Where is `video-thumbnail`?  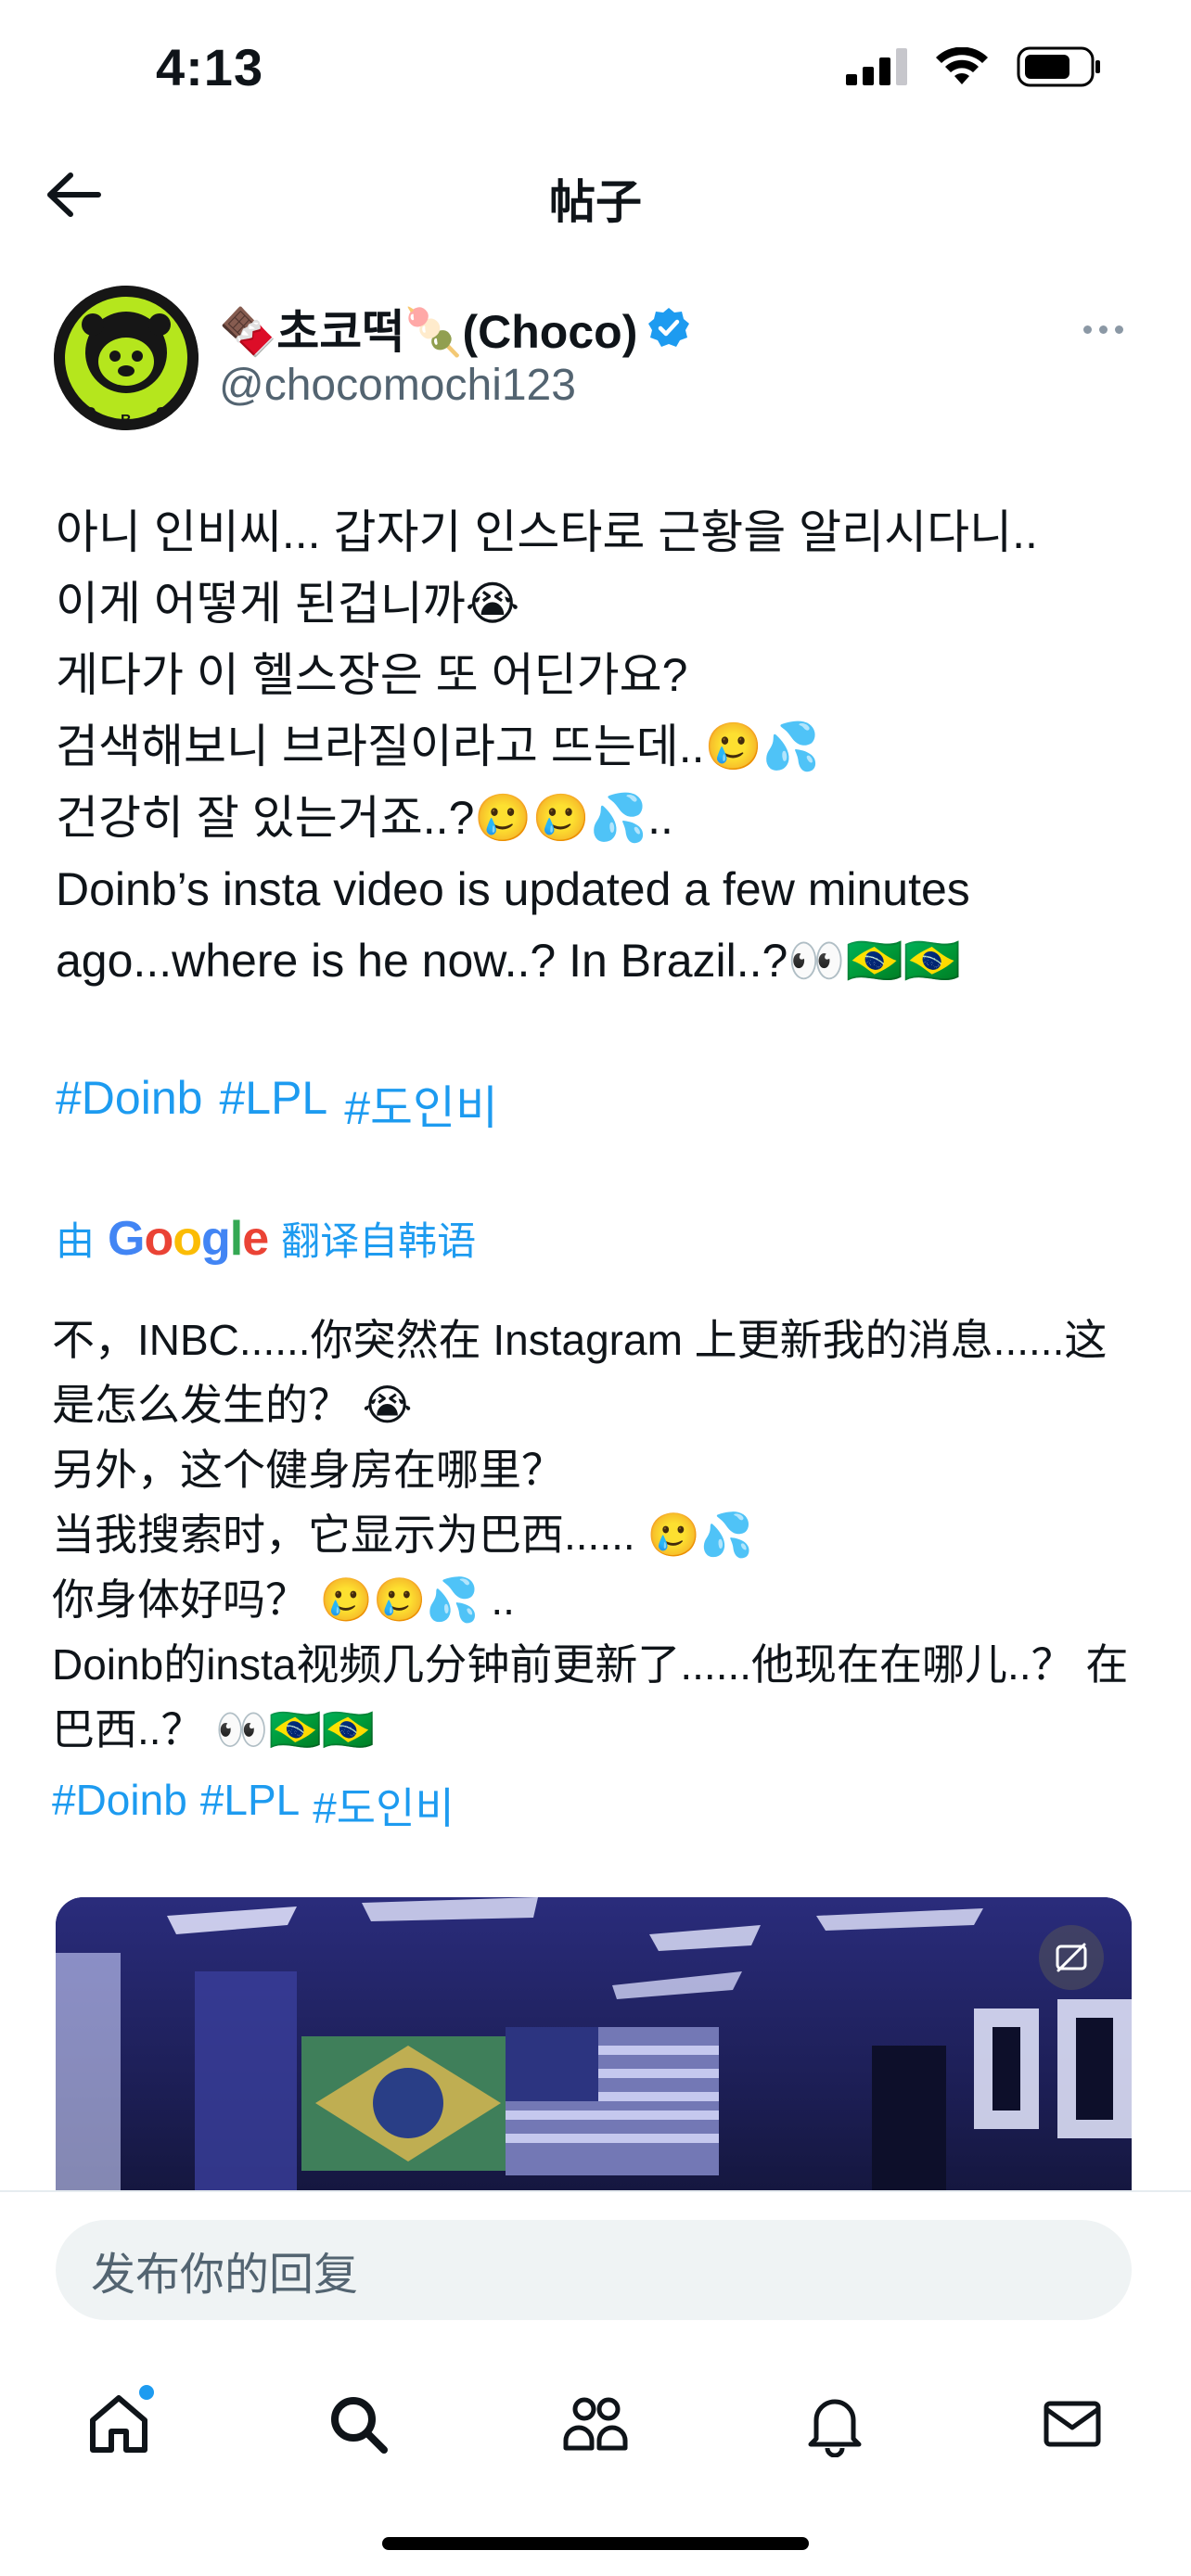
video-thumbnail is located at coordinates (594, 2050).